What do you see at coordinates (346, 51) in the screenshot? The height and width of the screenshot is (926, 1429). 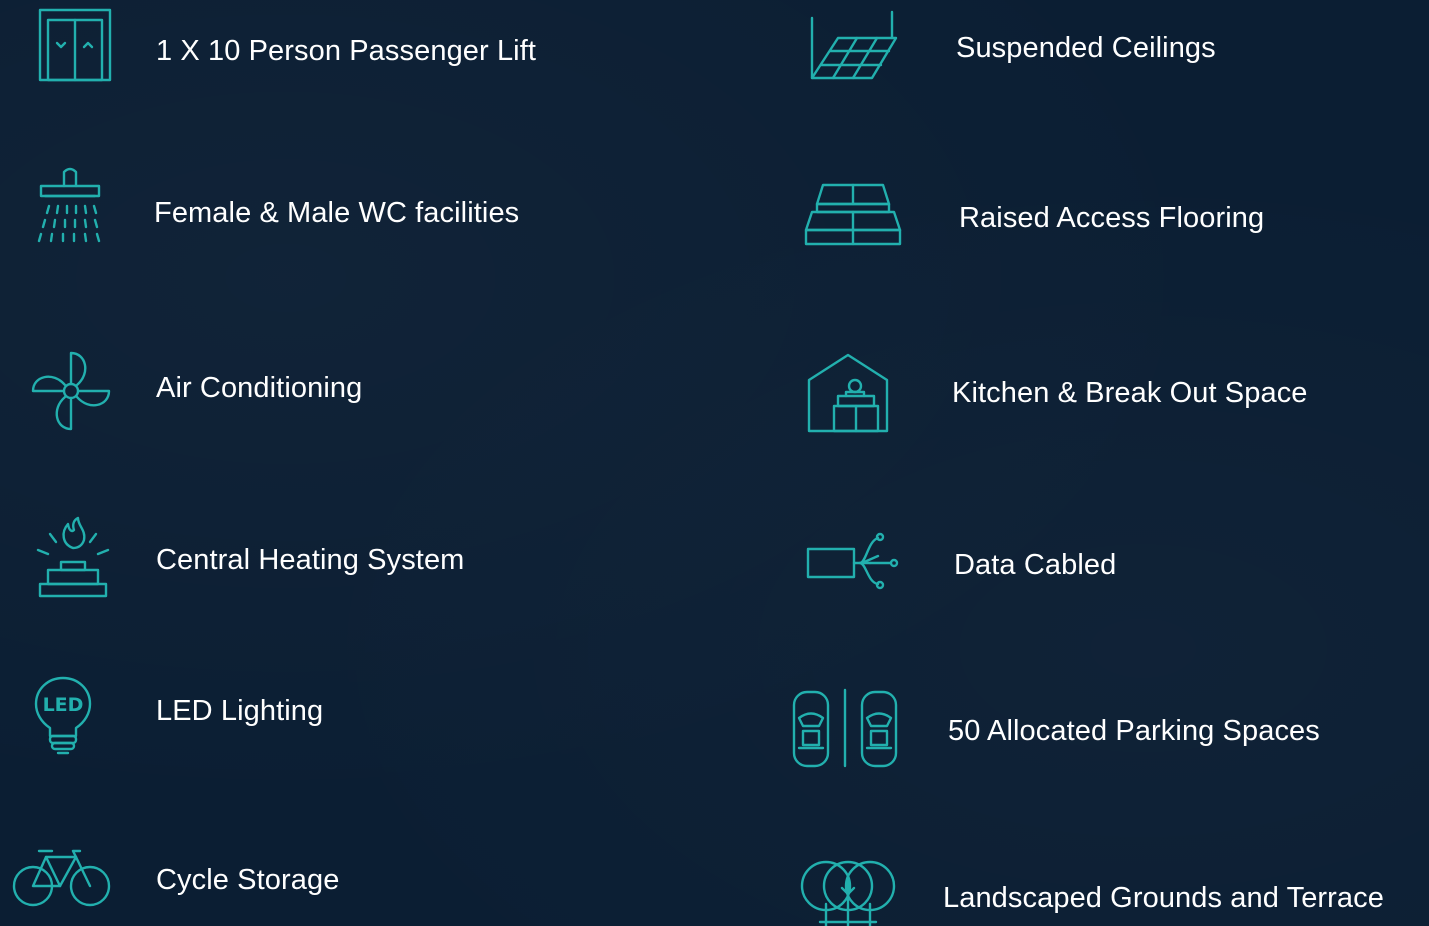 I see `feature-label: 1 X 10 Person Passenger Lift` at bounding box center [346, 51].